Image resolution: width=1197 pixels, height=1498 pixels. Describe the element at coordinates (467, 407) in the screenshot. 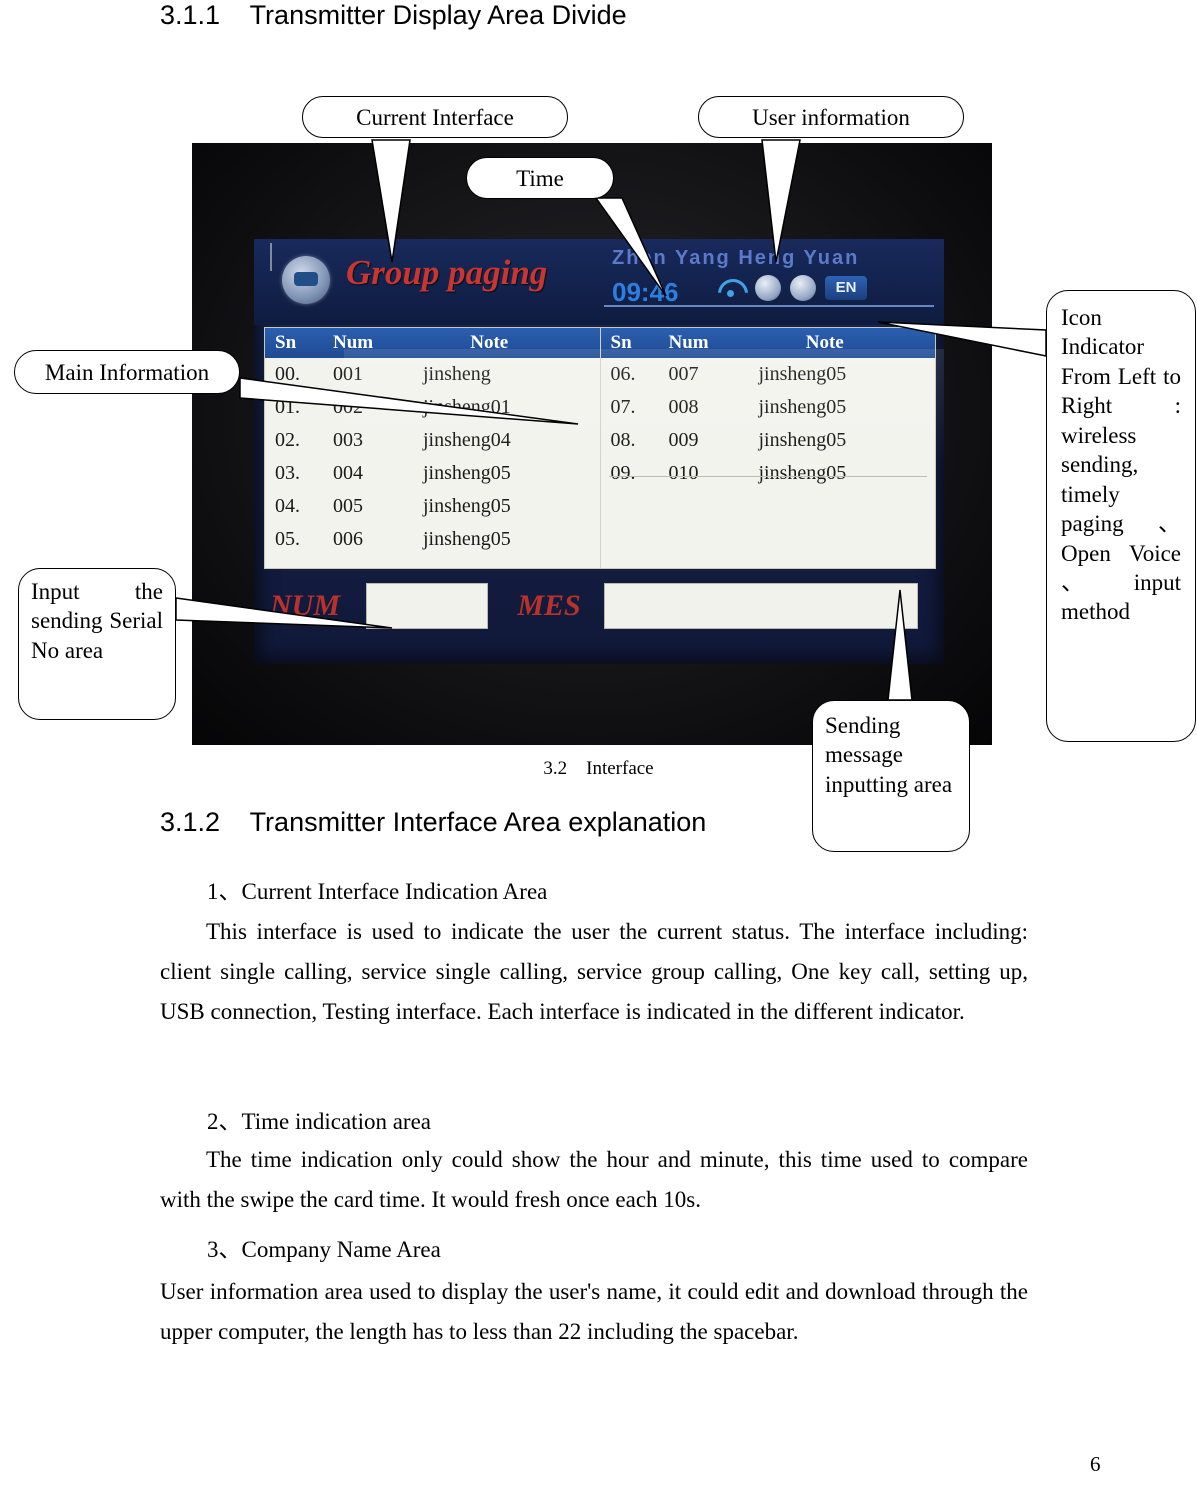

I see `cell-note: jinsheng01` at that location.